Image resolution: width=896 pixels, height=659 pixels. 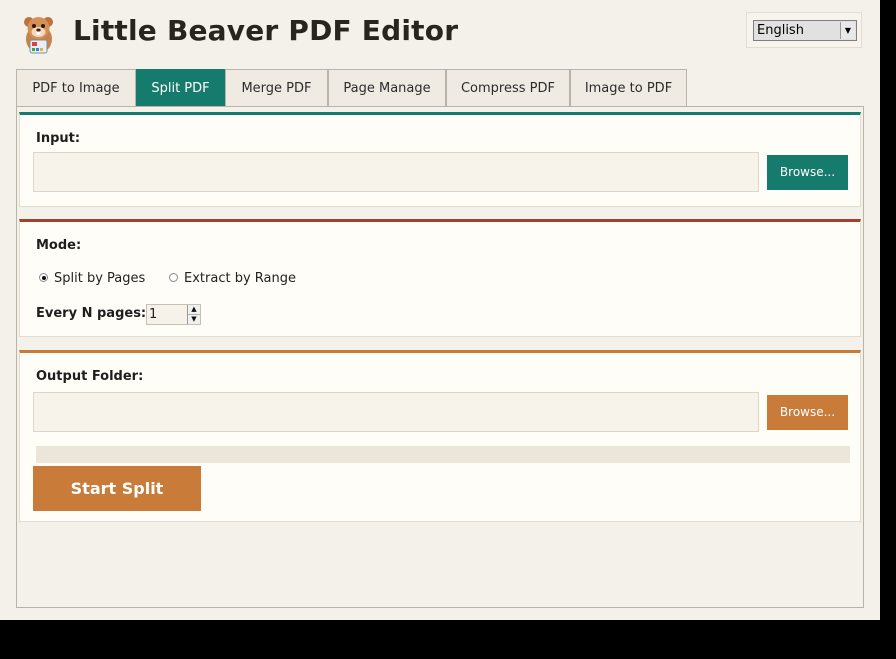 What do you see at coordinates (847, 30) in the screenshot?
I see `chevron-down-icon: ▼` at bounding box center [847, 30].